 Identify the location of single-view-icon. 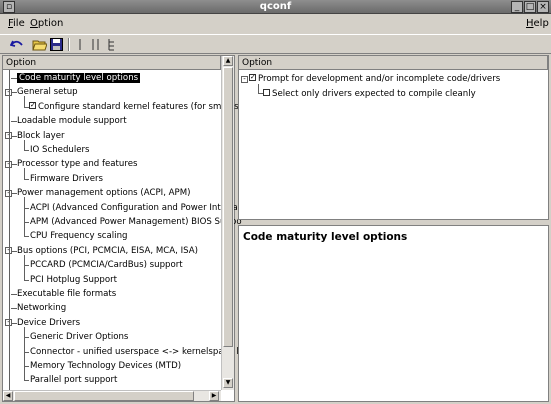
(80, 44).